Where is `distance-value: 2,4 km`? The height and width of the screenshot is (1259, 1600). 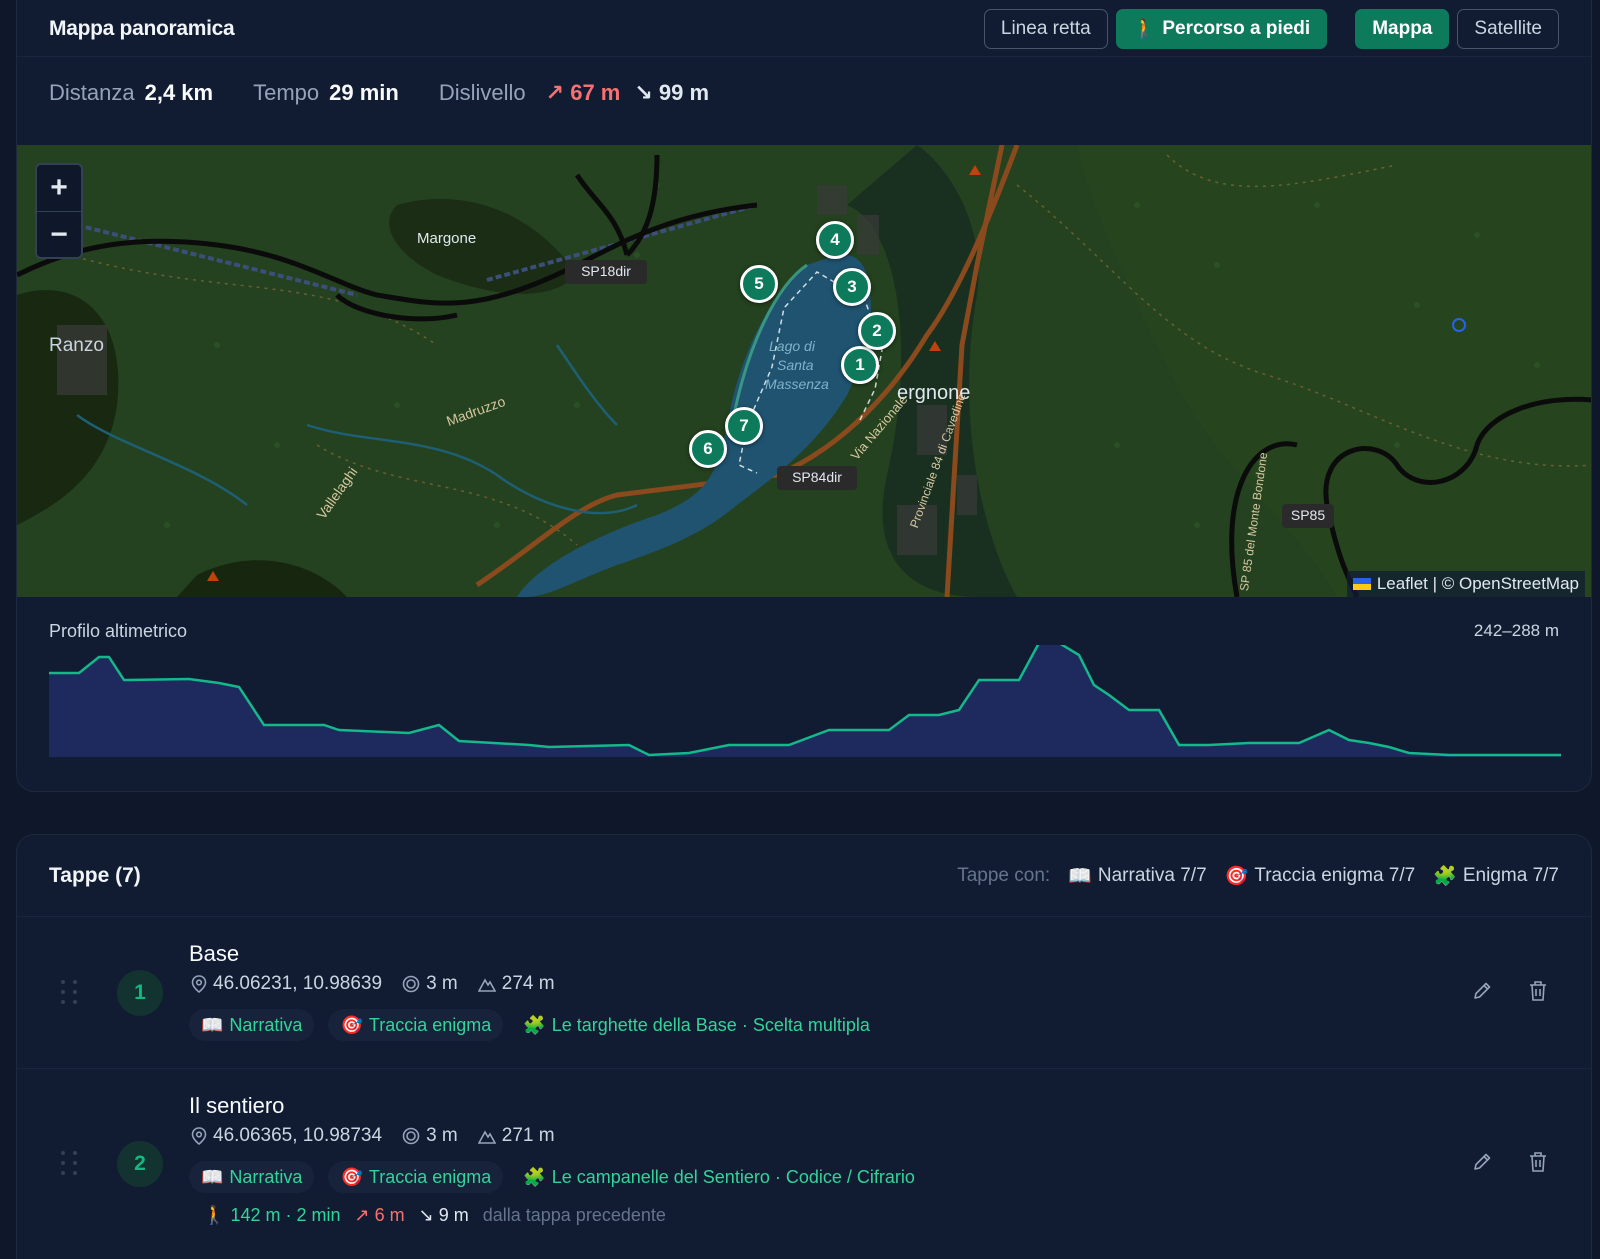
distance-value: 2,4 km is located at coordinates (179, 92).